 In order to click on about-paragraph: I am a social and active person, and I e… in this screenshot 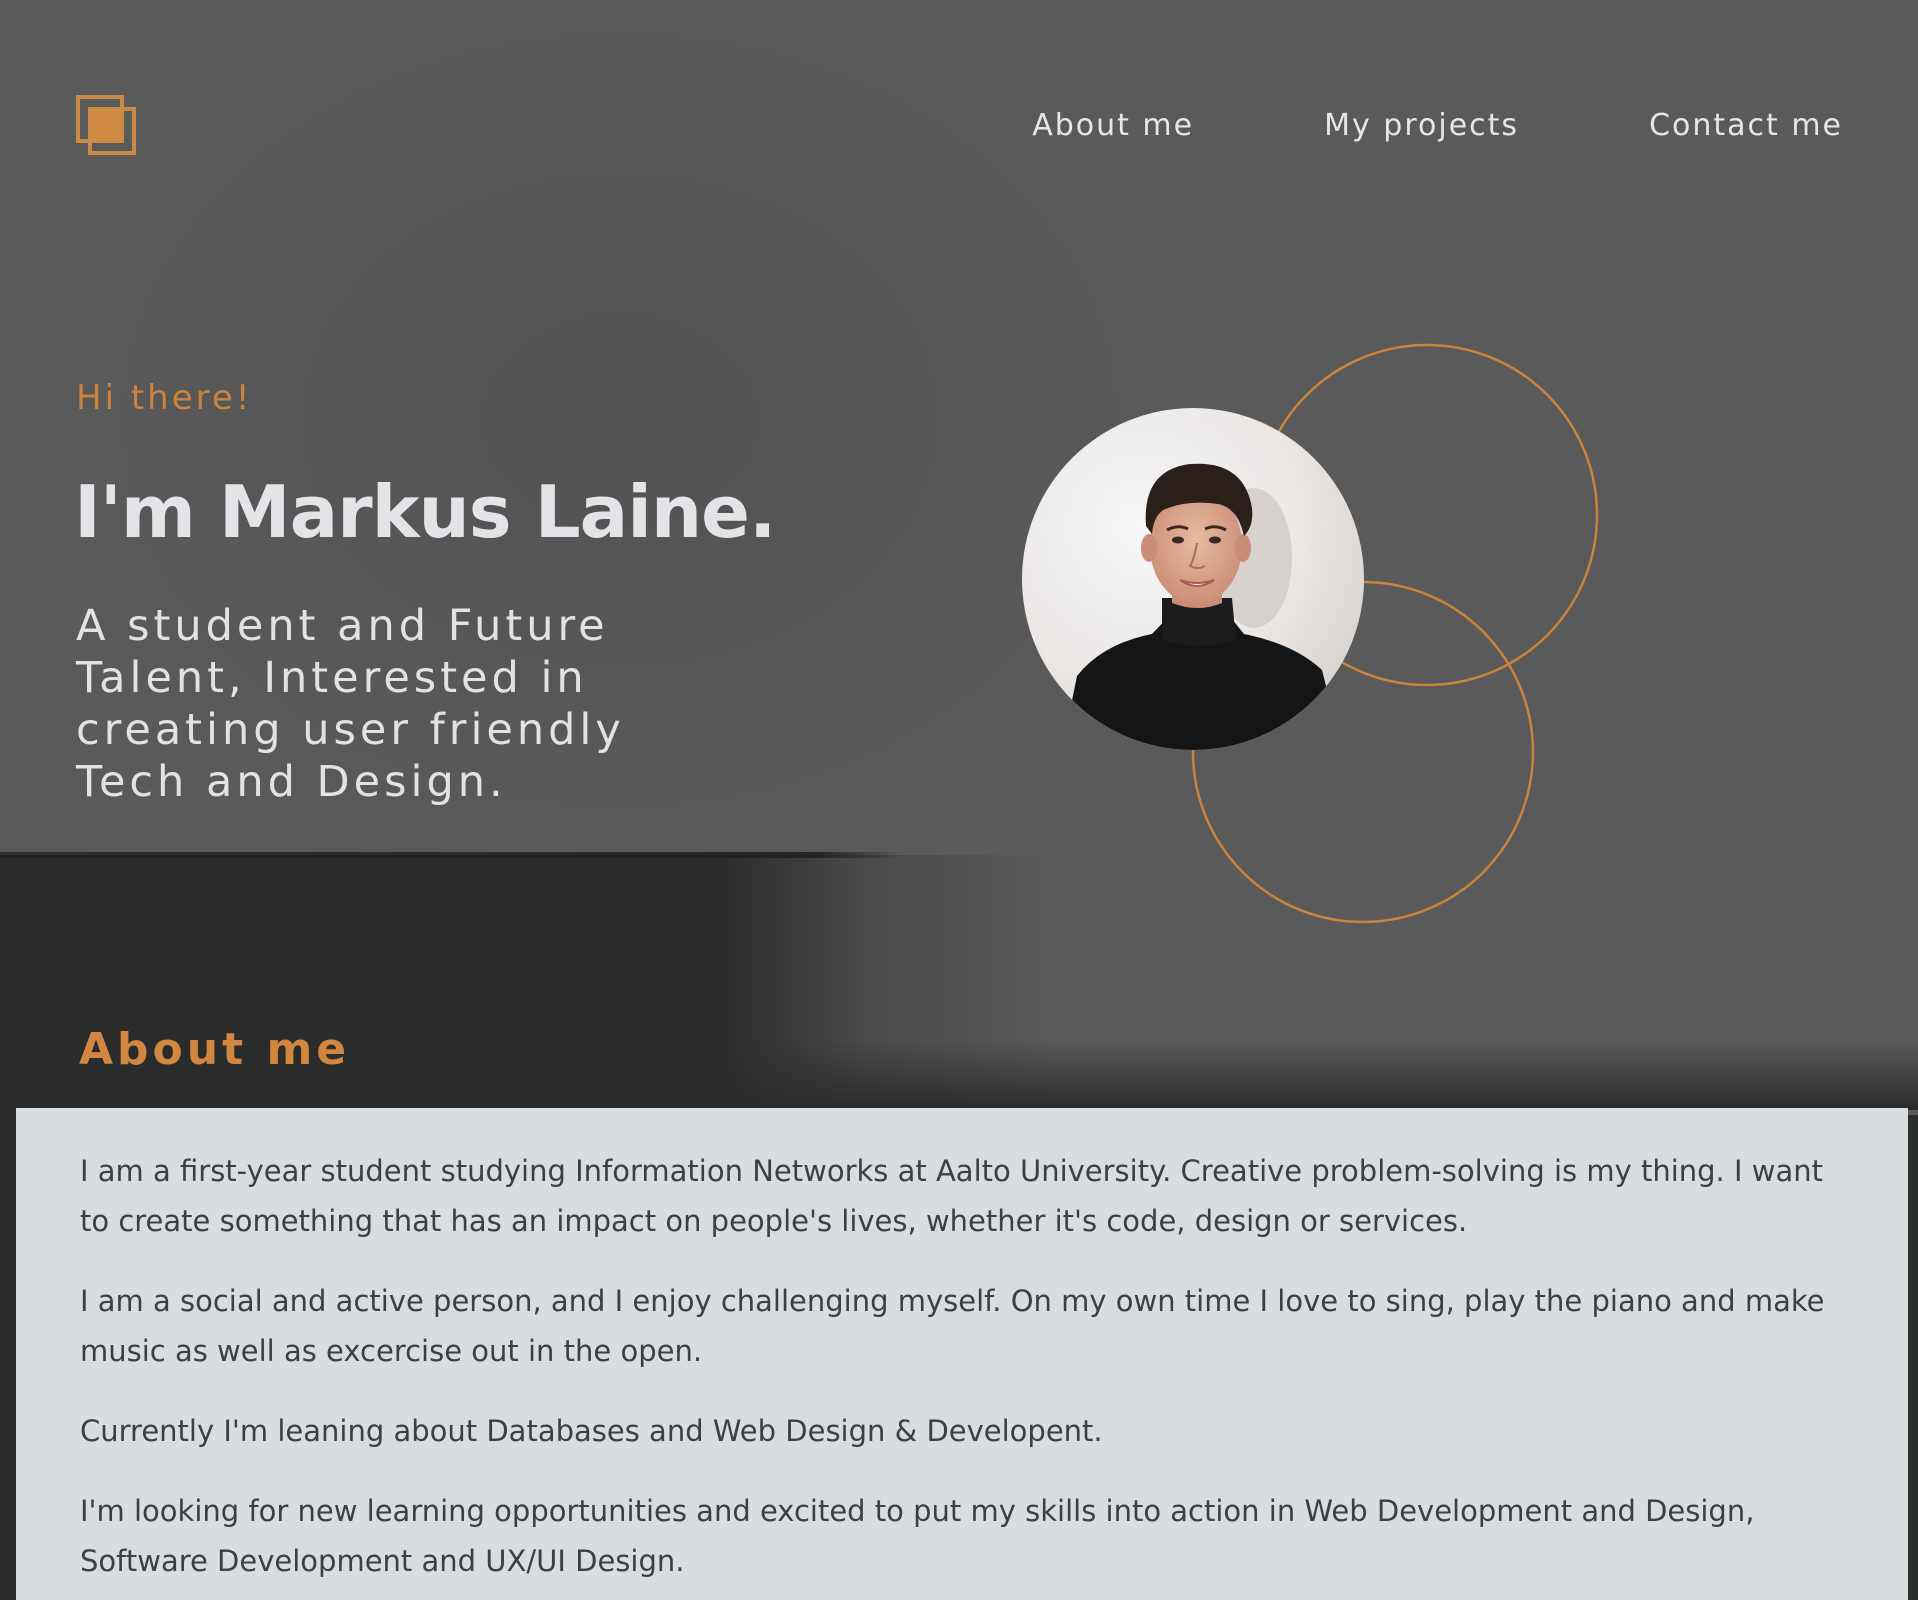, I will do `click(952, 1326)`.